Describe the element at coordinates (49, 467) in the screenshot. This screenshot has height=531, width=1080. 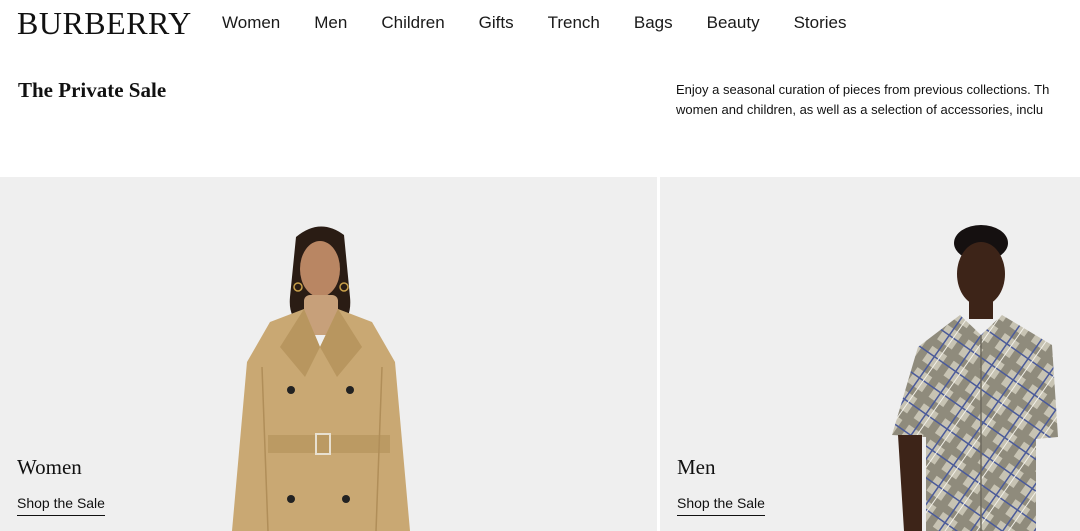
I see `tile-label-women: Women` at that location.